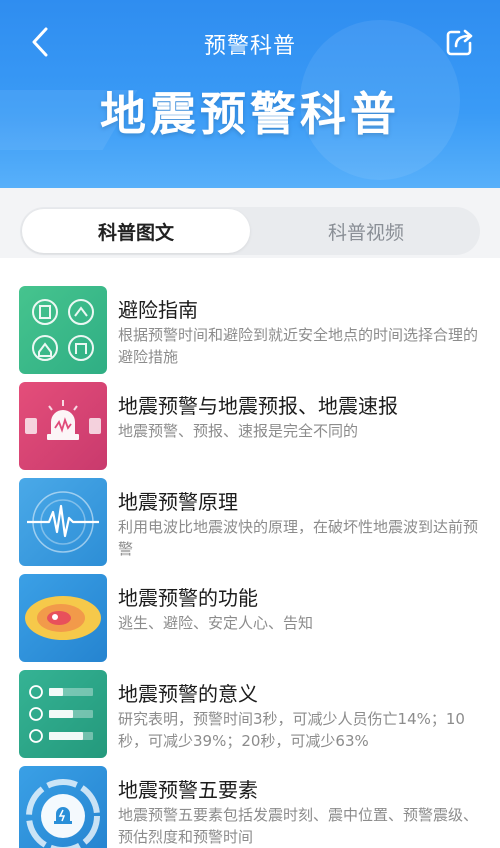  I want to click on article-title: 地震预警五要素, so click(188, 790).